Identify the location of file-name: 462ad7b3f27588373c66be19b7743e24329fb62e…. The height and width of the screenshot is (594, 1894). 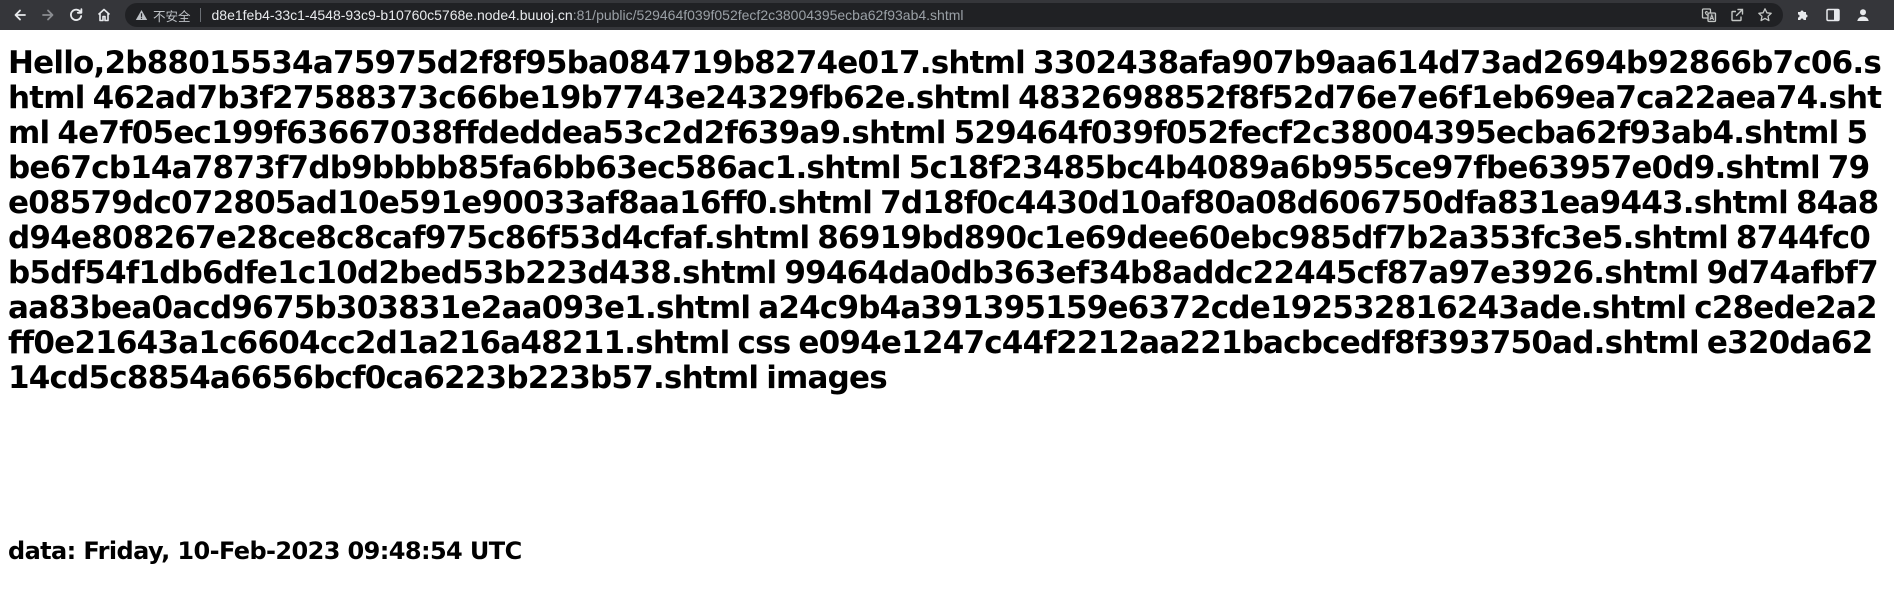
(551, 98).